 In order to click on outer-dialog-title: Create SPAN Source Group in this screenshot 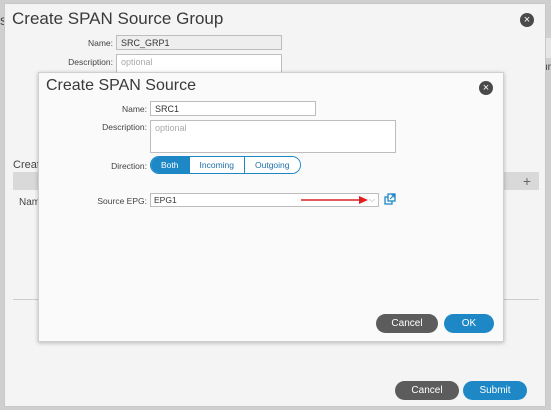, I will do `click(118, 18)`.